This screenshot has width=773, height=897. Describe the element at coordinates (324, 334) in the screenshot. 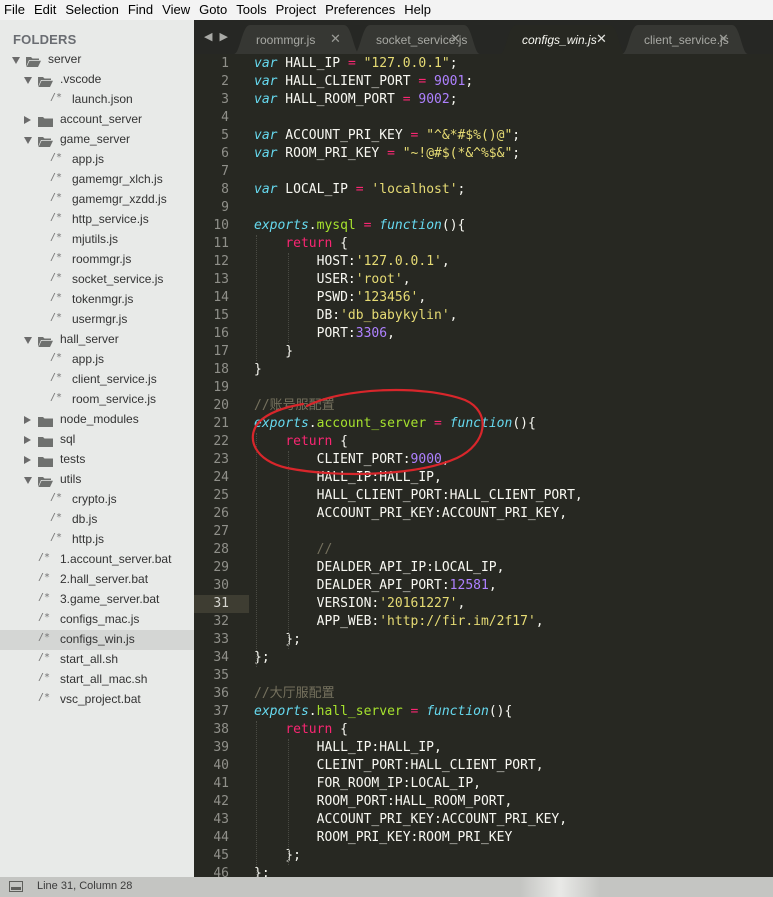

I see `code-line: PORT:3306,` at that location.